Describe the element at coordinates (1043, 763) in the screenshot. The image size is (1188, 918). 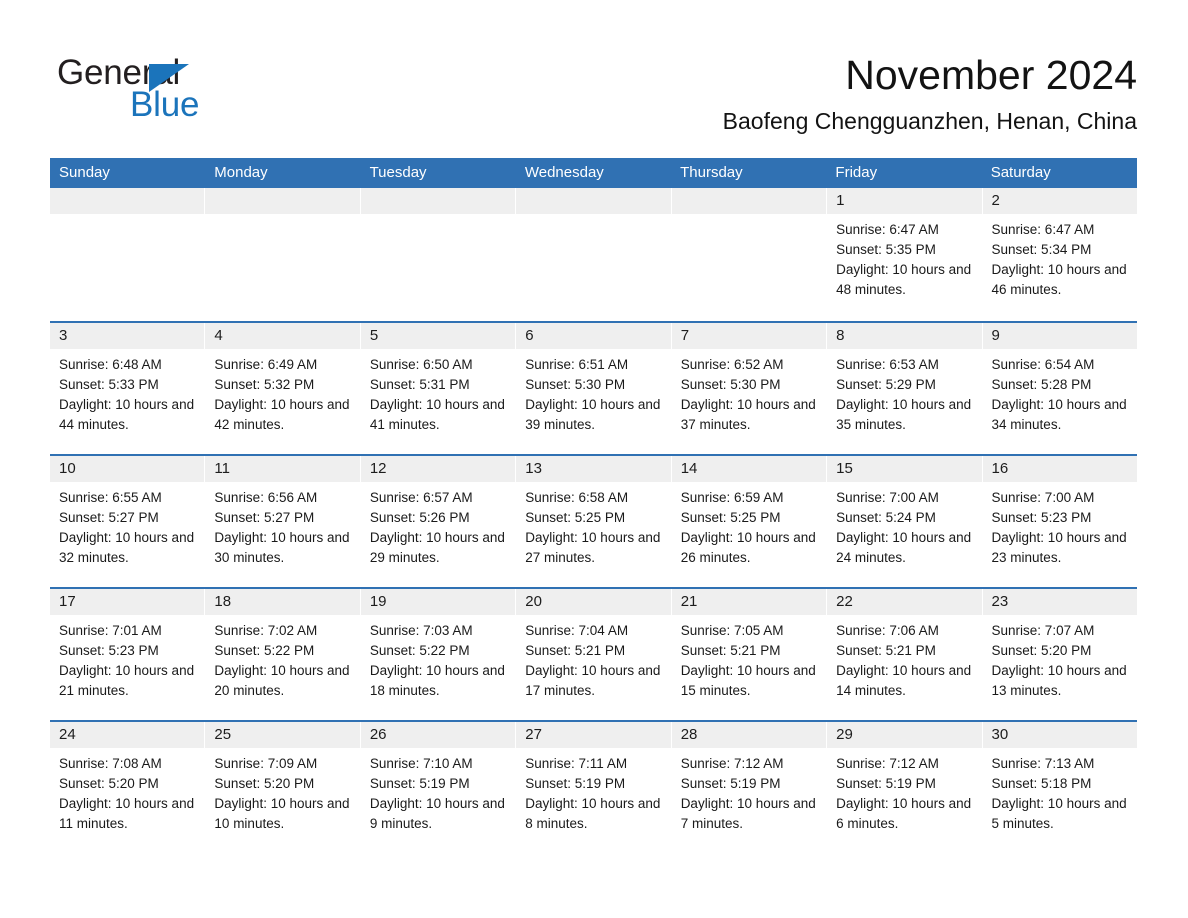
I see `sunrise-text: Sunrise: 7:13 AM` at that location.